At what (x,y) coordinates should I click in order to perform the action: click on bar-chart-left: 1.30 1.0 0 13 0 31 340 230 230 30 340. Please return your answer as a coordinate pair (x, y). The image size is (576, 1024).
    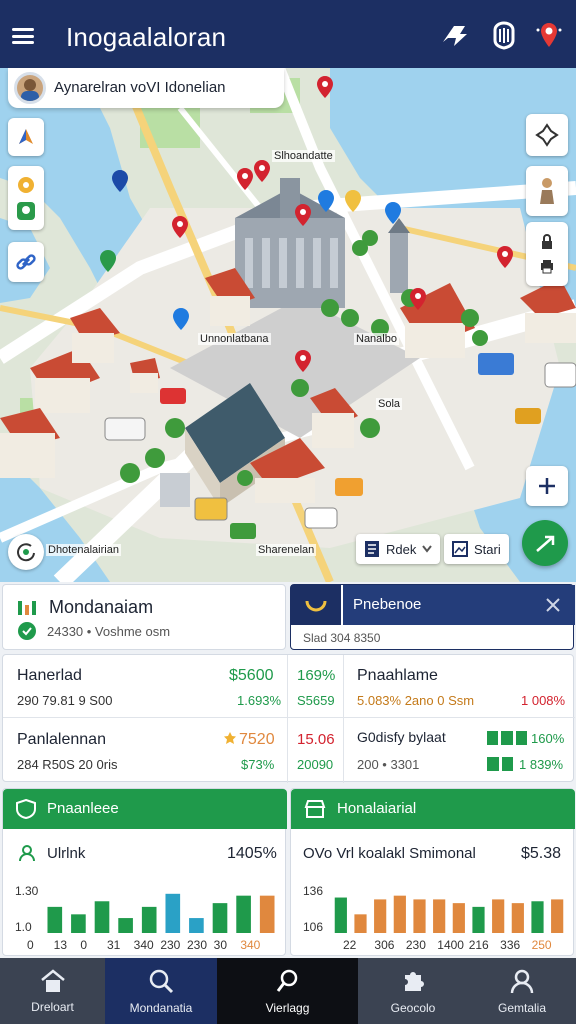
    Looking at the image, I should click on (145, 918).